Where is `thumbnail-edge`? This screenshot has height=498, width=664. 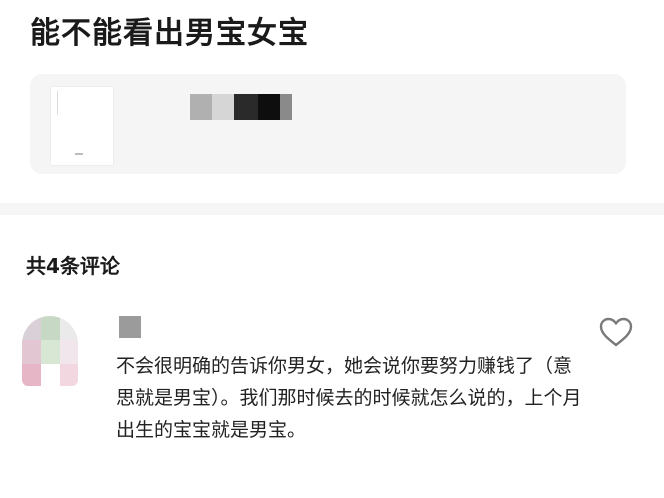
thumbnail-edge is located at coordinates (57, 103).